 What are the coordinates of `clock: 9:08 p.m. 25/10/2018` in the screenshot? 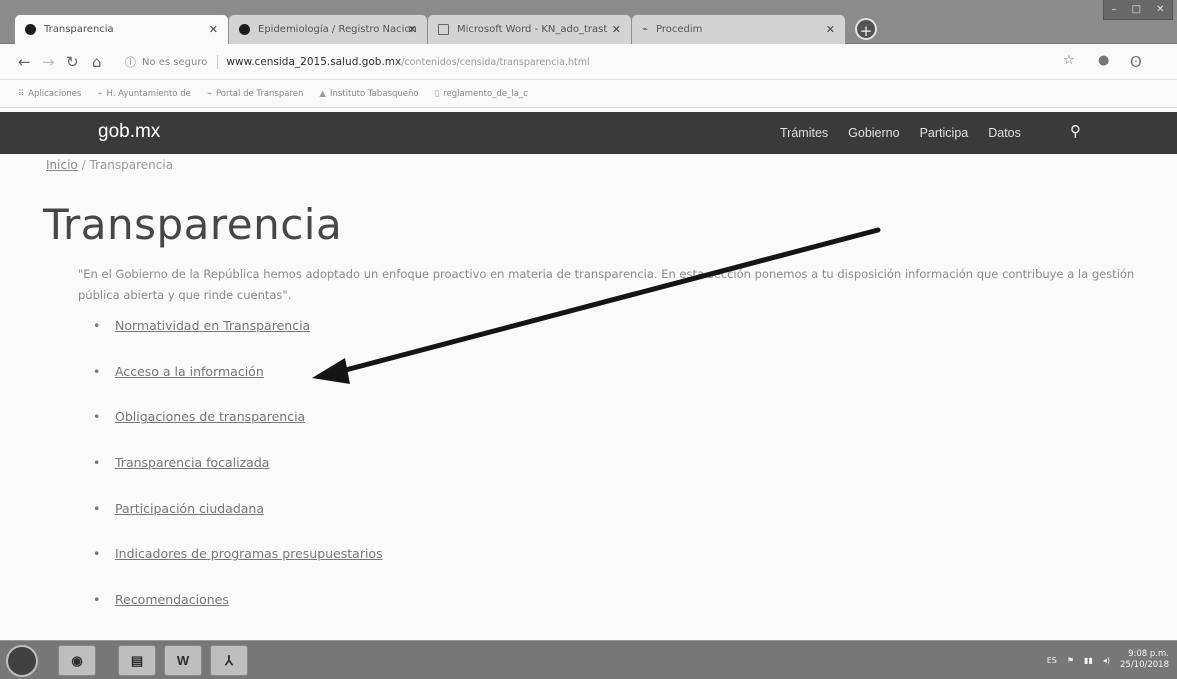 It's located at (1144, 660).